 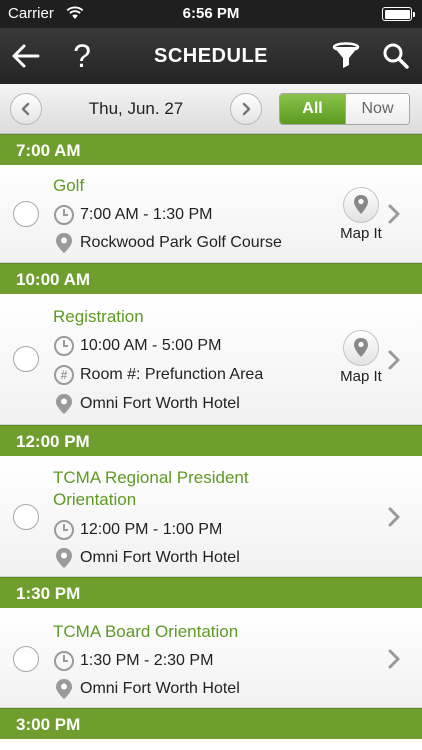 What do you see at coordinates (98, 316) in the screenshot?
I see `event-title: Registration` at bounding box center [98, 316].